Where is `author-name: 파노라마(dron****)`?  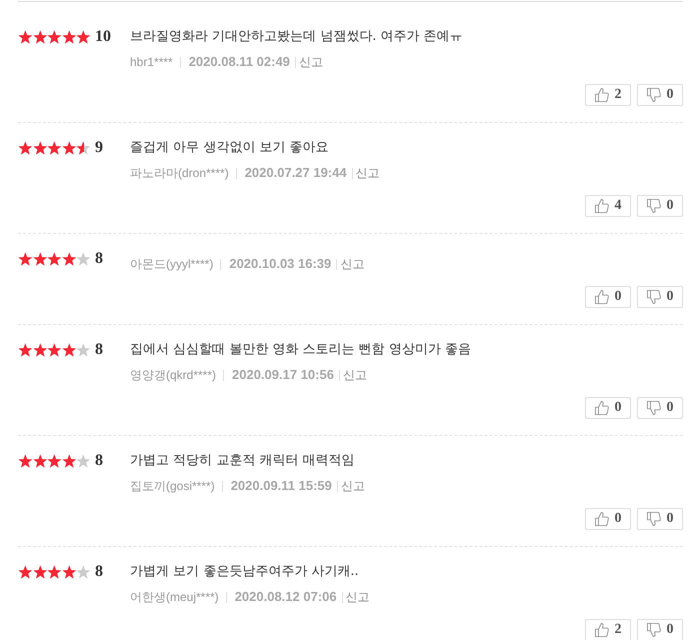
author-name: 파노라마(dron****) is located at coordinates (179, 173).